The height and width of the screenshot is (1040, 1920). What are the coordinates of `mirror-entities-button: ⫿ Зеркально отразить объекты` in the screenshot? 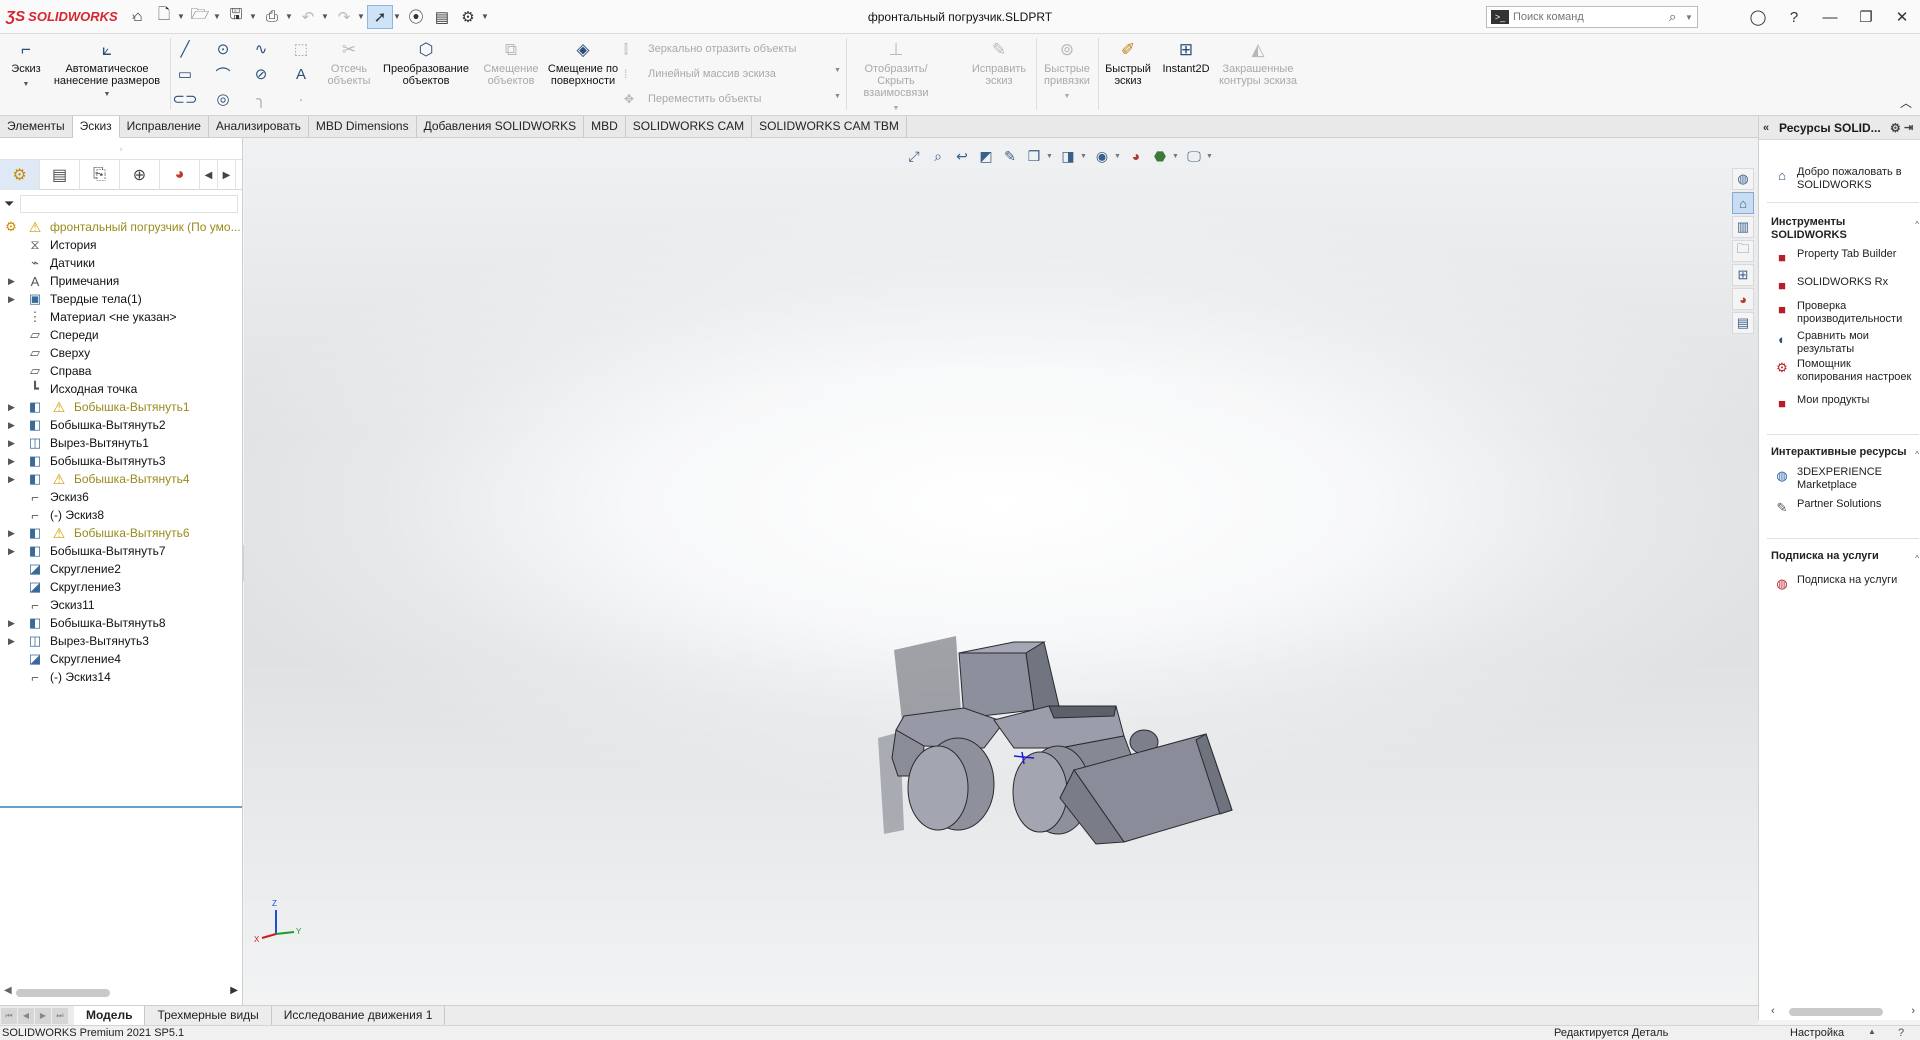 It's located at (710, 49).